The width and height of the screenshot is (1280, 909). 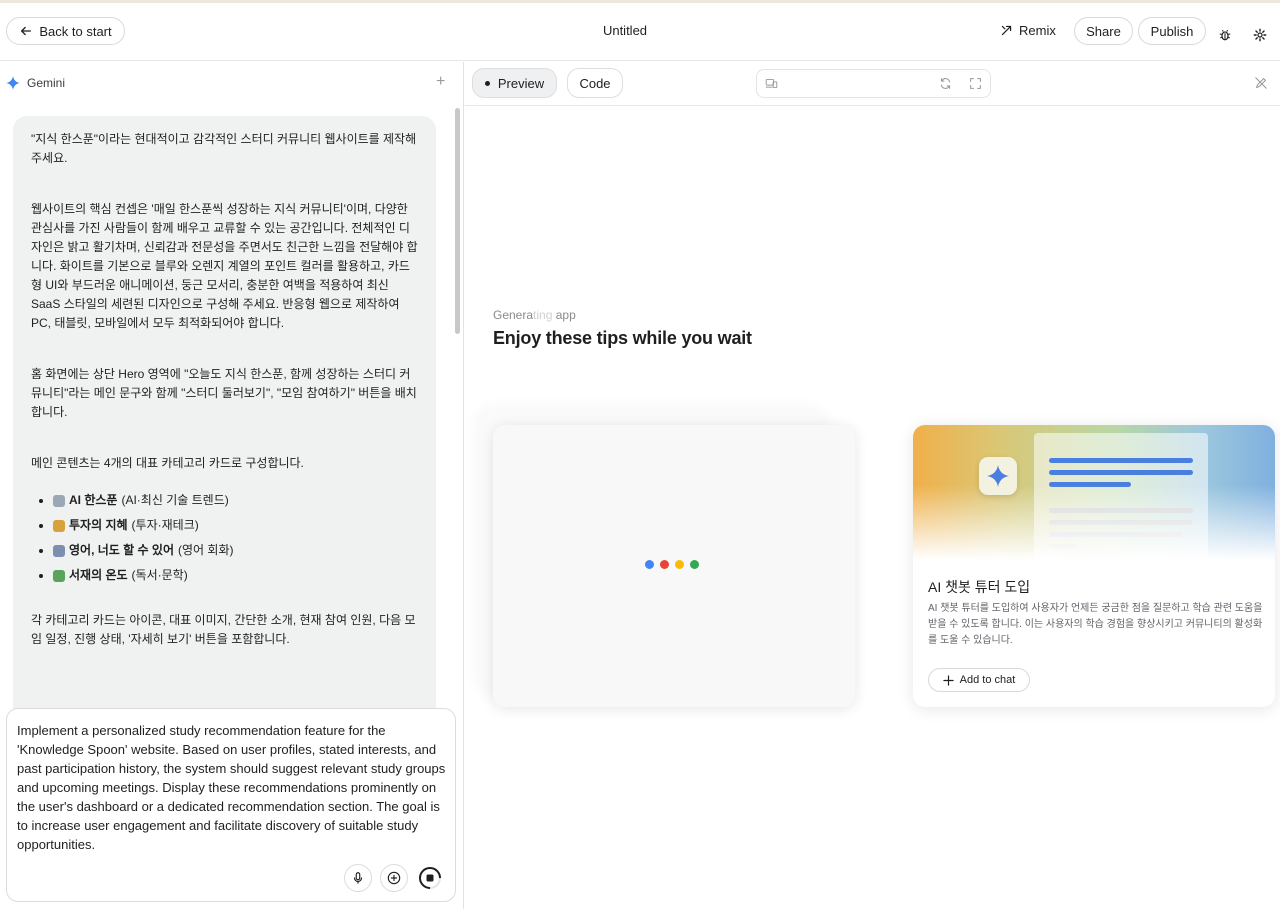 I want to click on gemini-sparkle-icon, so click(x=13, y=83).